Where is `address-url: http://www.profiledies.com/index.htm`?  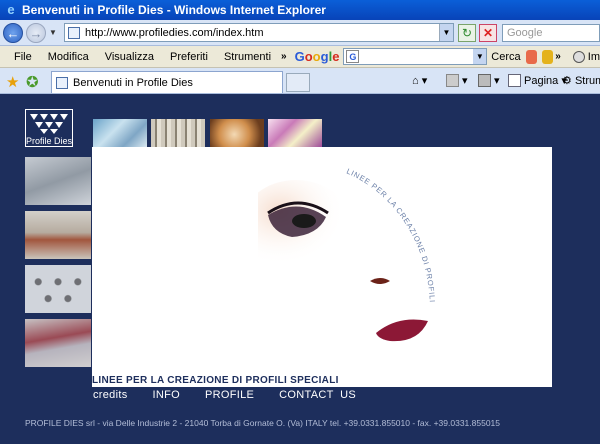
address-url: http://www.profiledies.com/index.htm is located at coordinates (174, 33).